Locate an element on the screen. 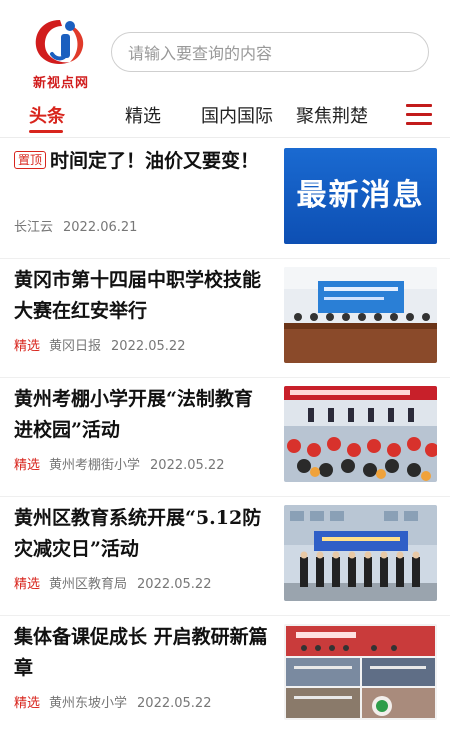  logo-mark-icon is located at coordinates (59, 42).